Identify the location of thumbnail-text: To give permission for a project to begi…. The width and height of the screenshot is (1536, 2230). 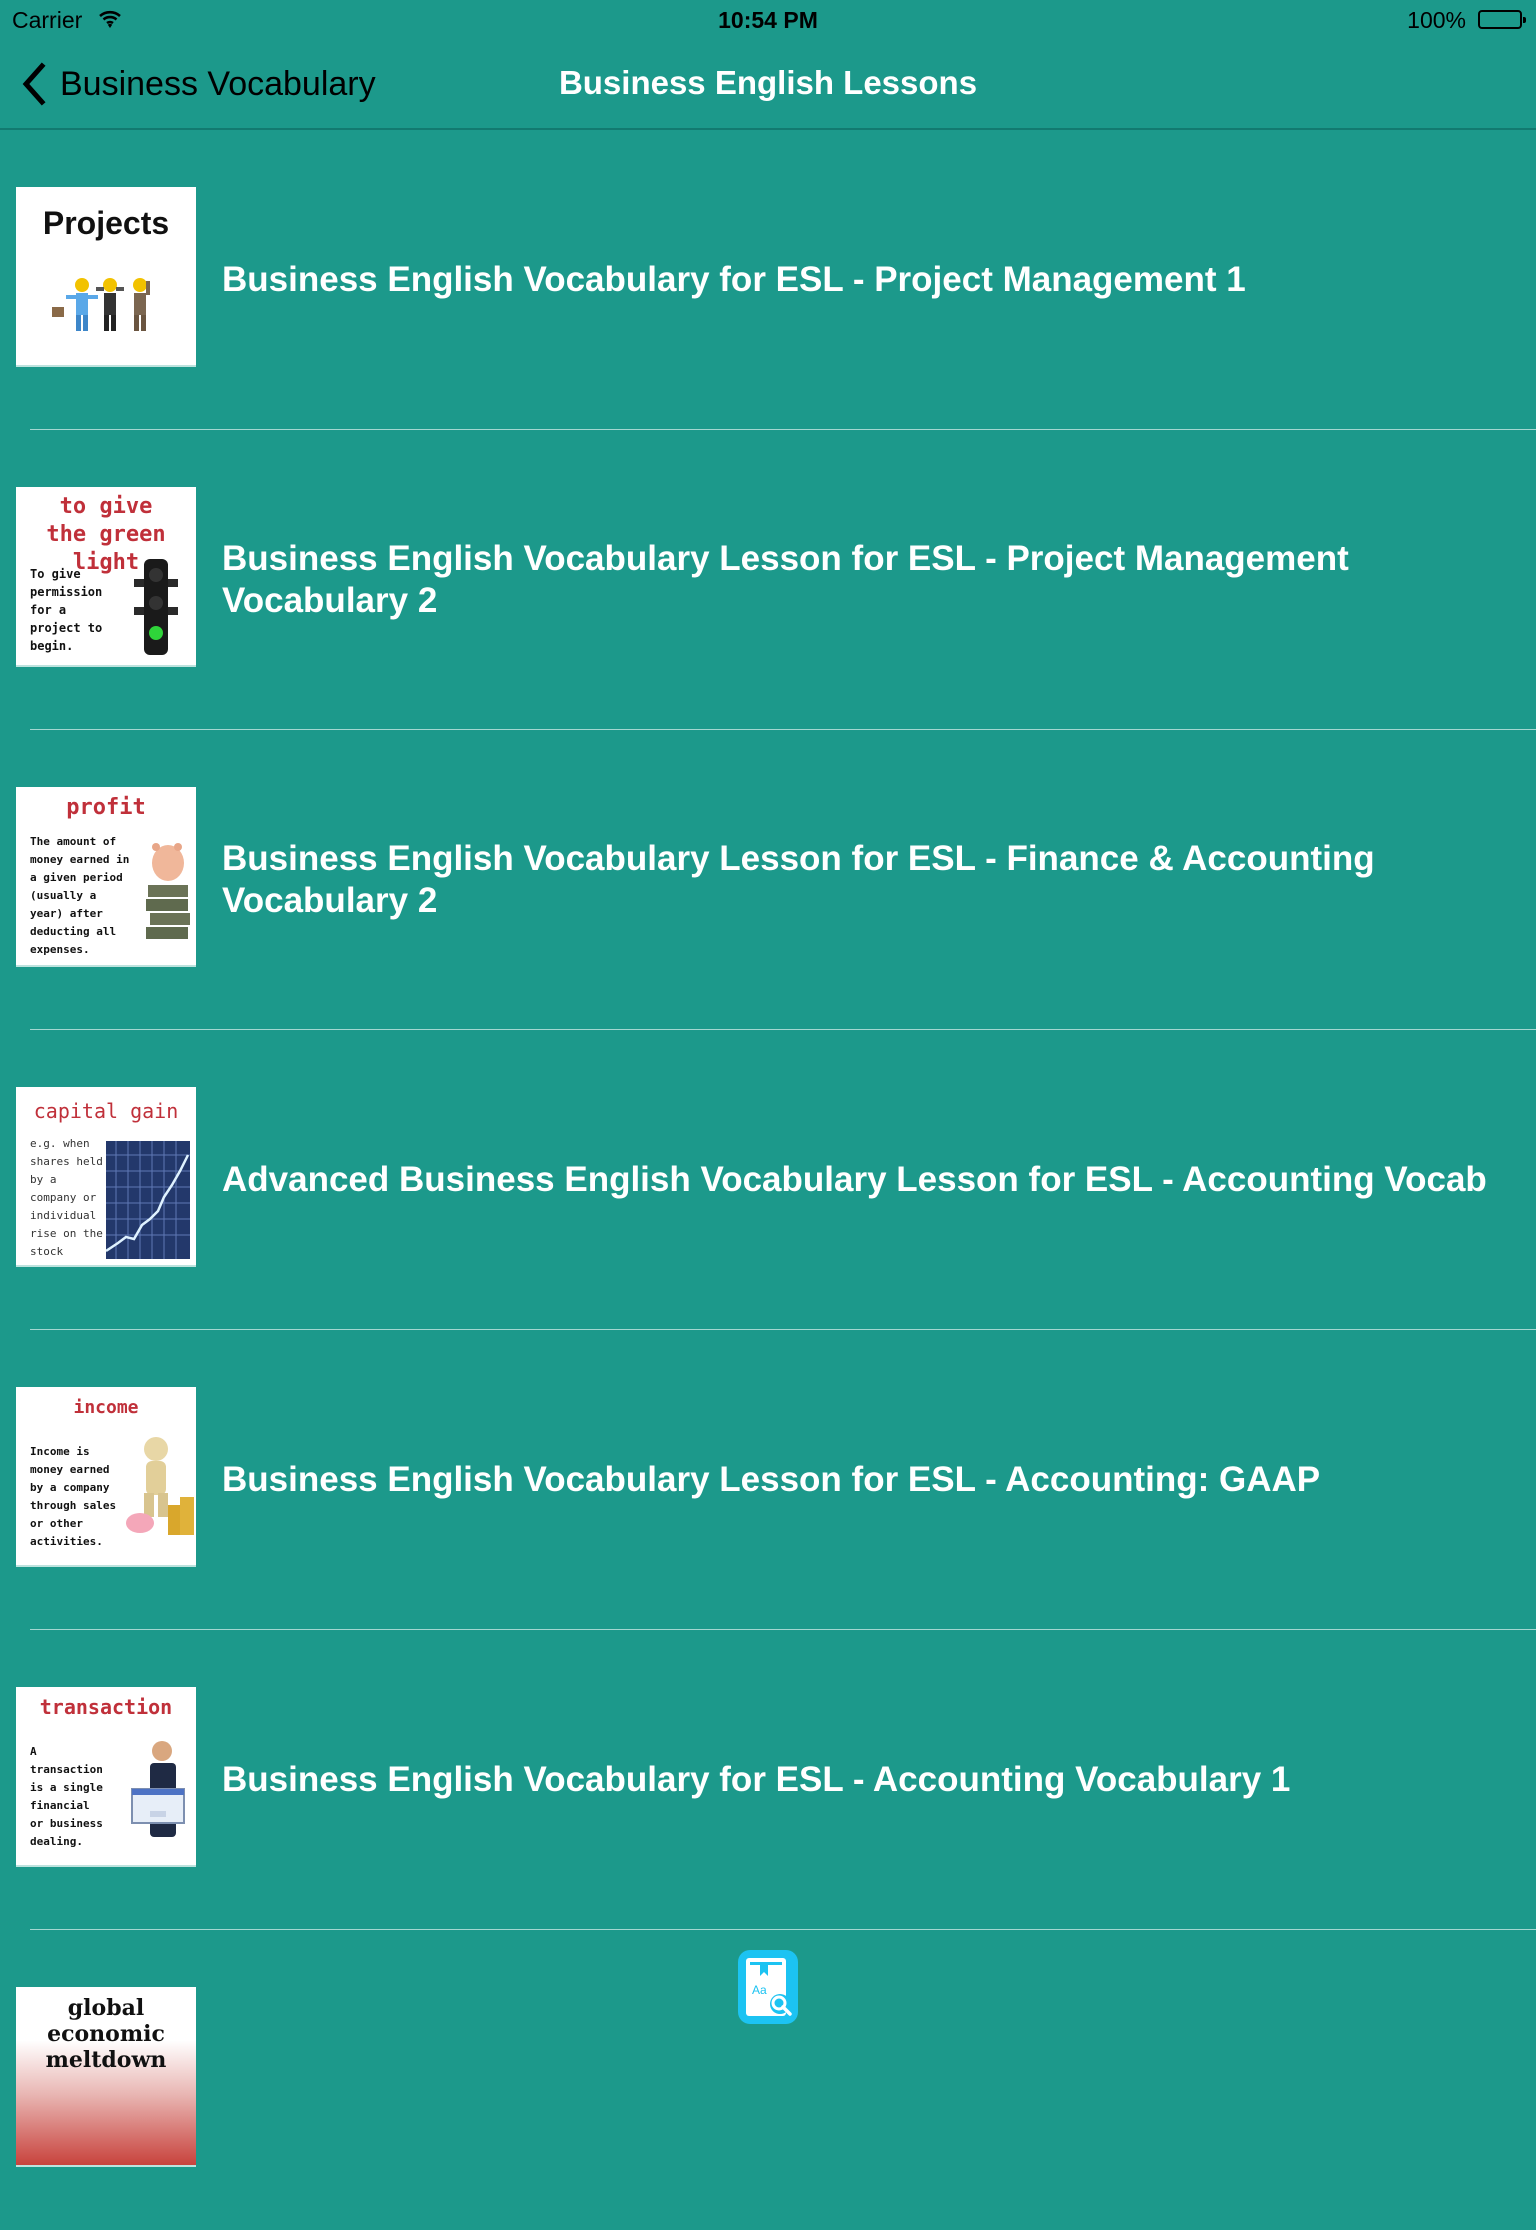
(66, 610).